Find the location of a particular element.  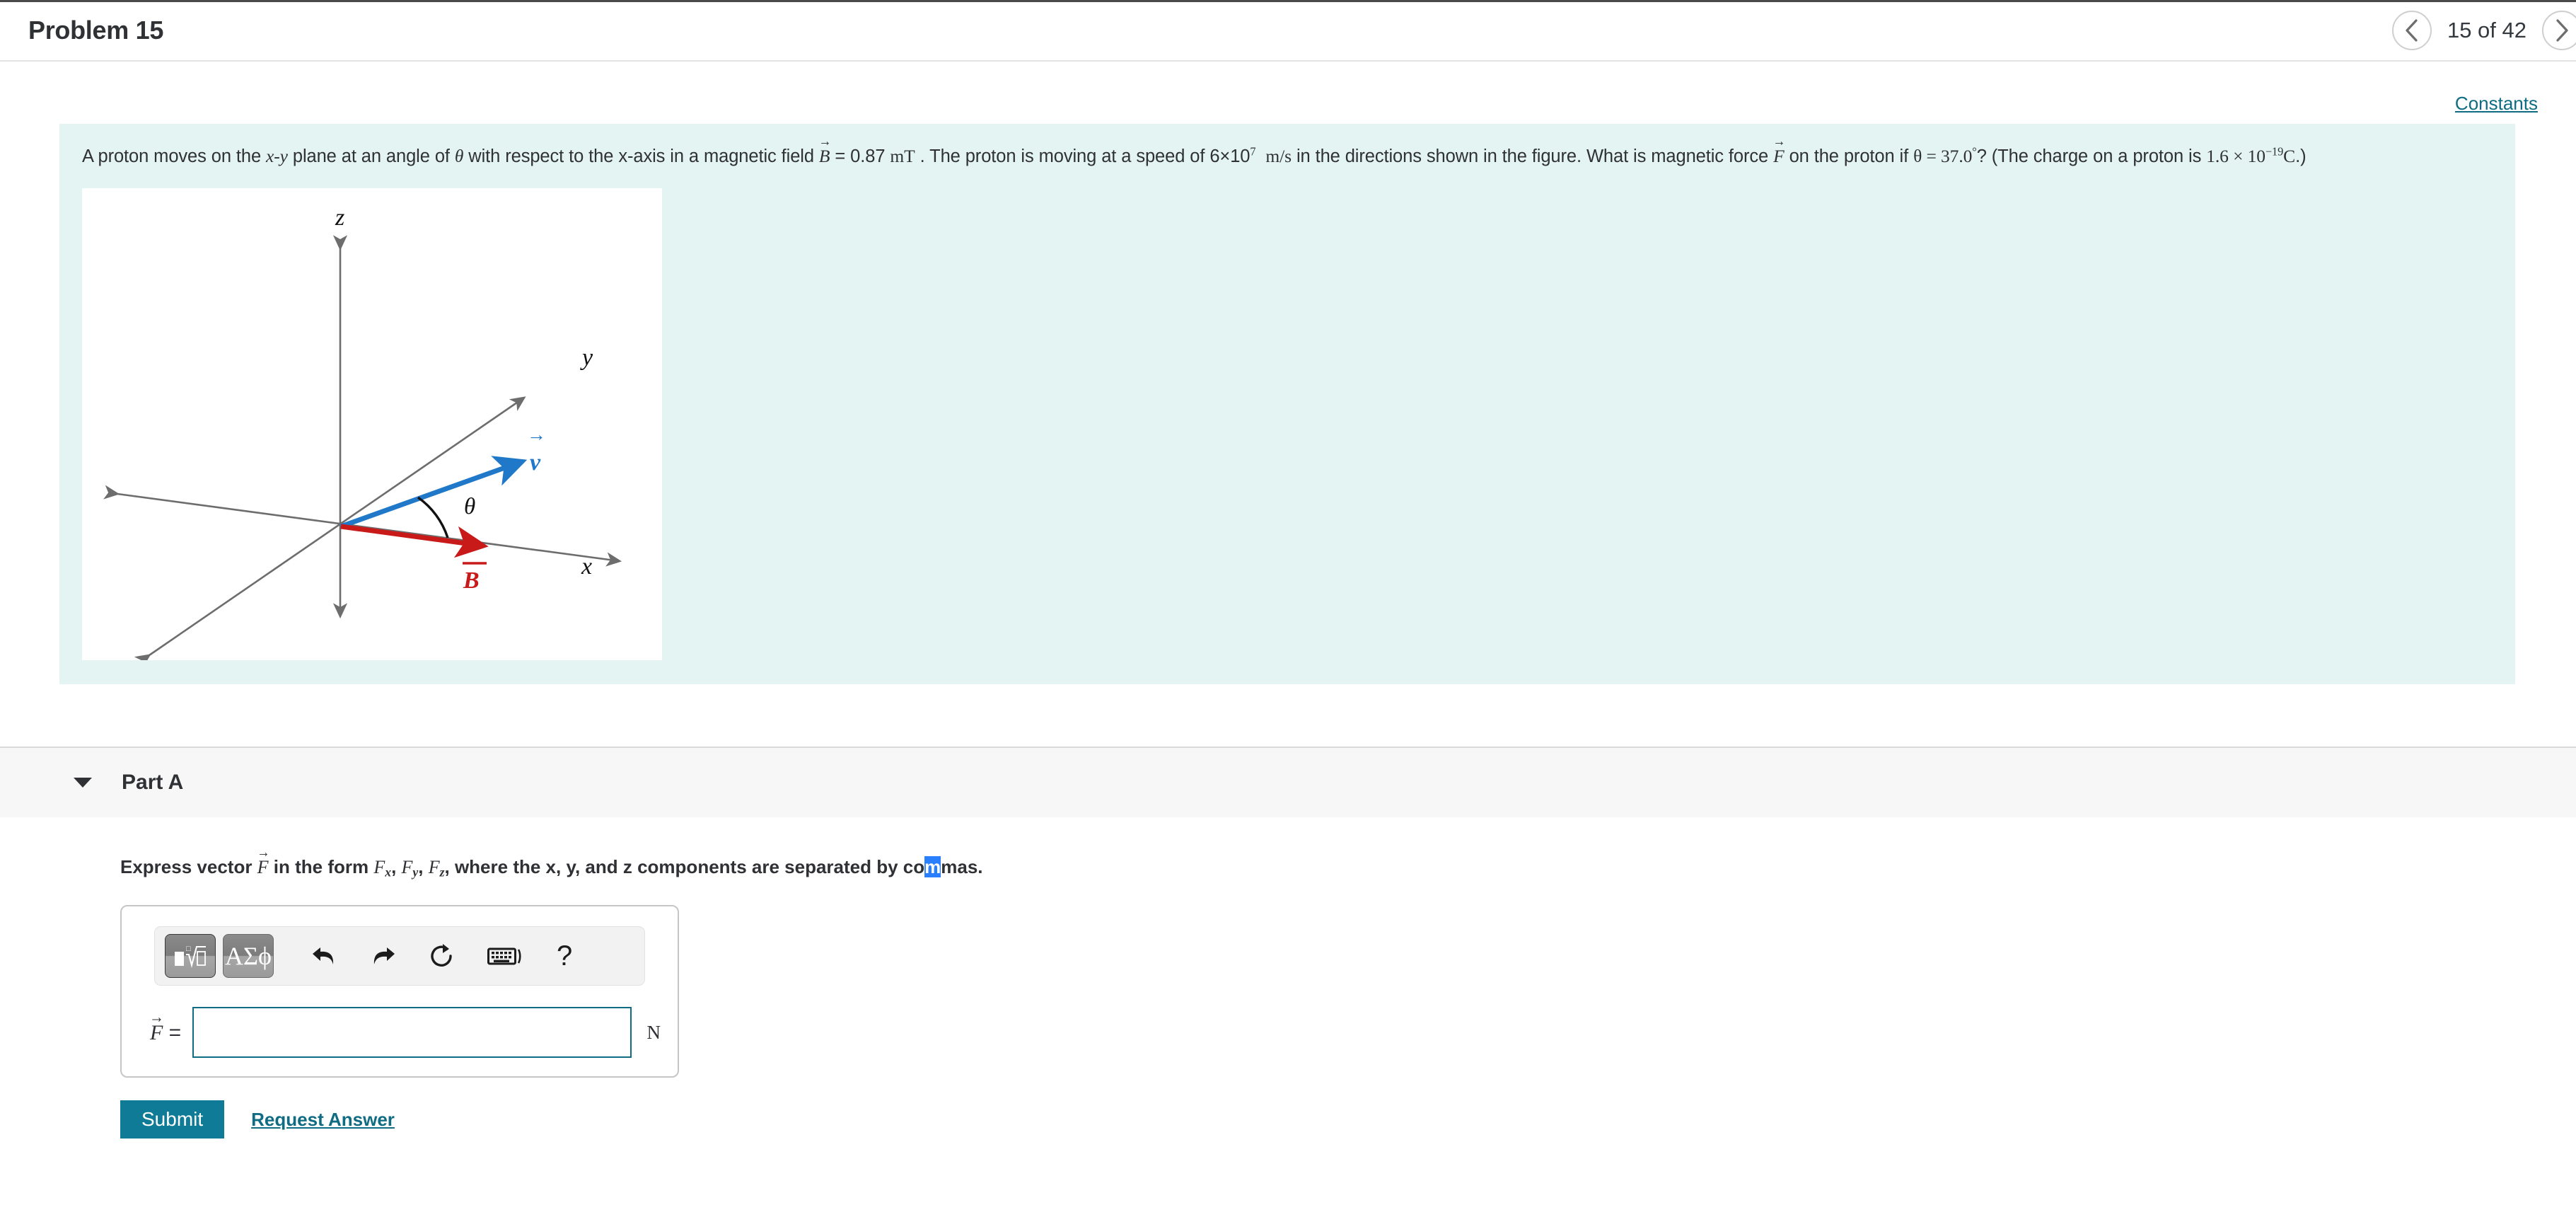

answer-force-vector-symbol: F is located at coordinates (156, 1032).